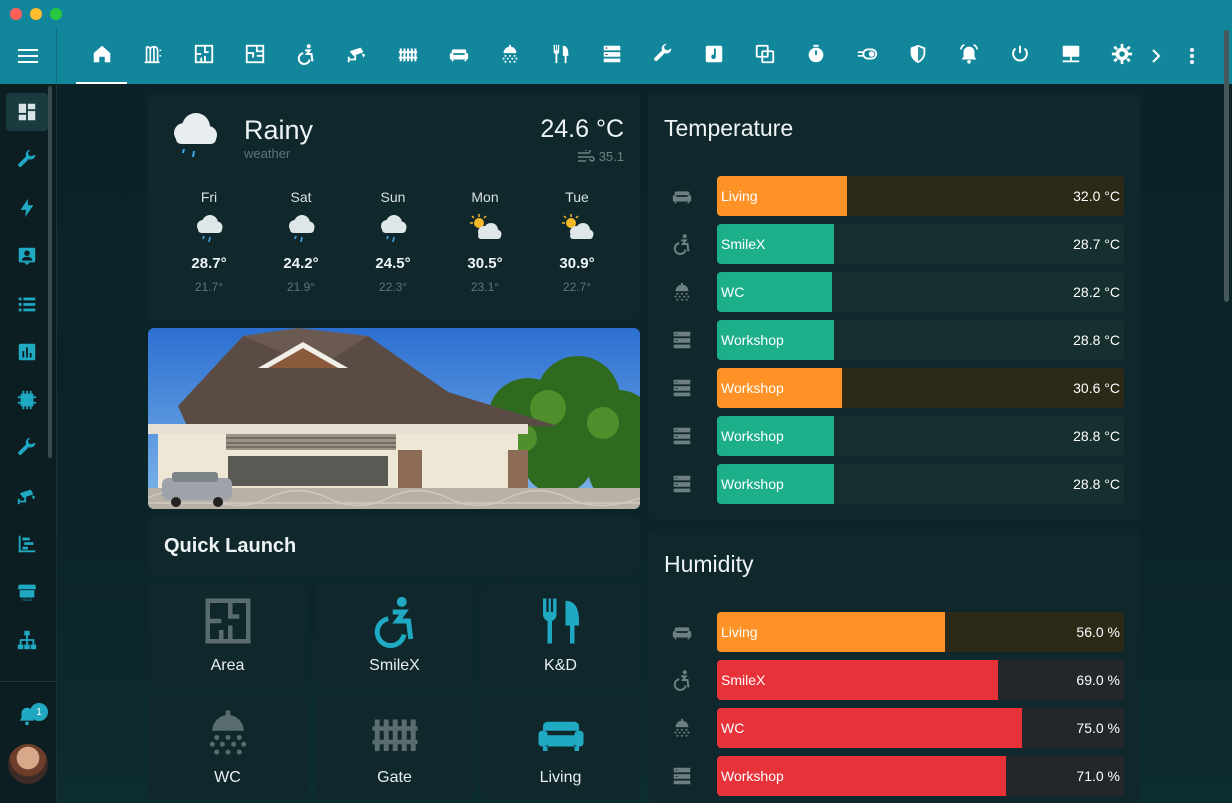 The width and height of the screenshot is (1232, 803). What do you see at coordinates (27, 640) in the screenshot?
I see `sidebar-item-network` at bounding box center [27, 640].